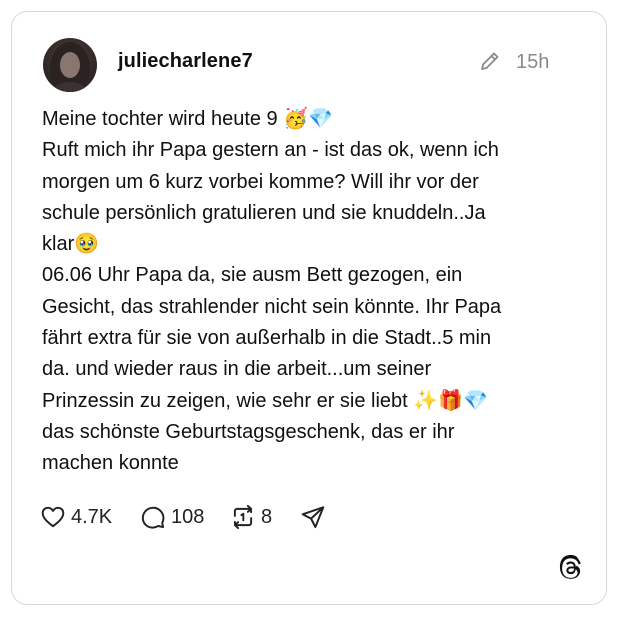 This screenshot has height=619, width=620. What do you see at coordinates (570, 568) in the screenshot?
I see `threads-logo-icon` at bounding box center [570, 568].